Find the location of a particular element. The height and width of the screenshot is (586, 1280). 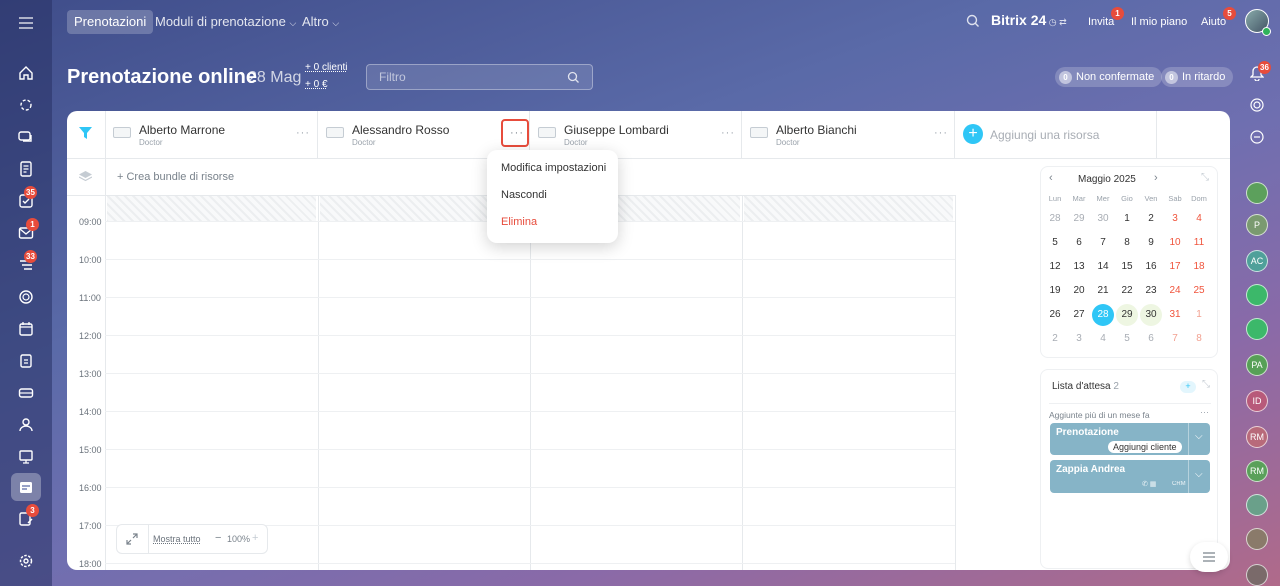

calendar-day: 18 is located at coordinates (1199, 267).